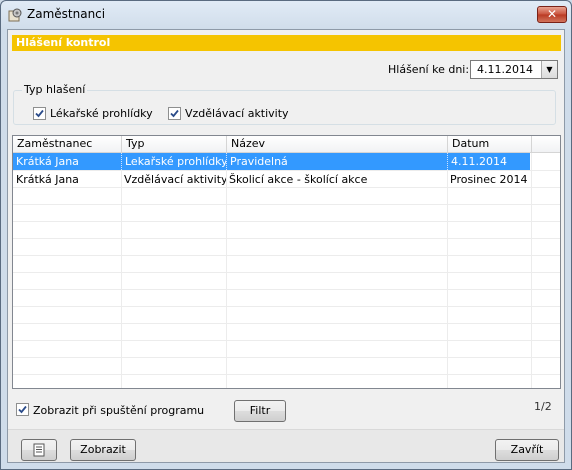 The image size is (572, 470). I want to click on document-list-icon, so click(39, 450).